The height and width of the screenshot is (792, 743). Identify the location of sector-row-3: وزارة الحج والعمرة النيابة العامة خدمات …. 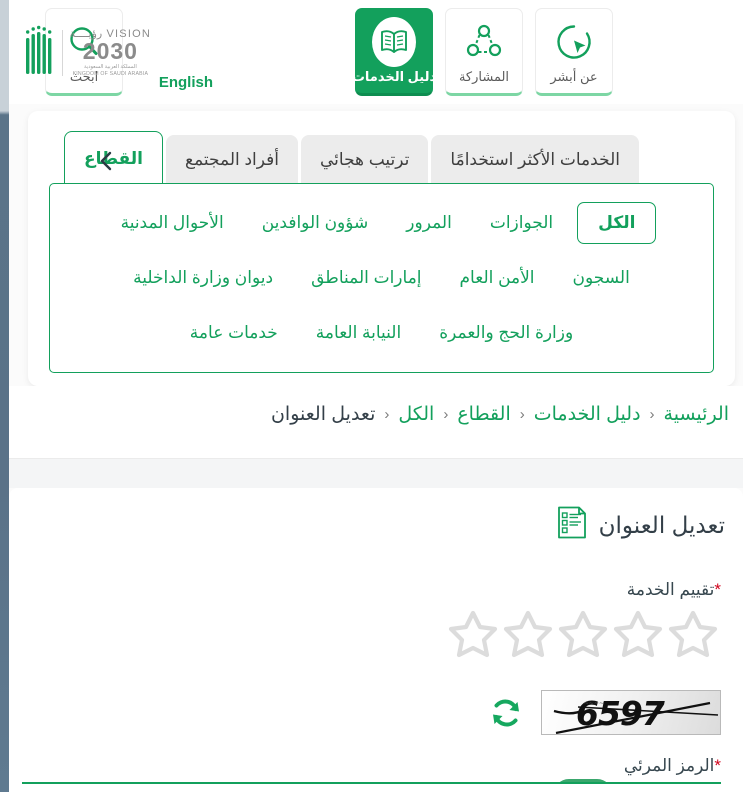
(381, 333).